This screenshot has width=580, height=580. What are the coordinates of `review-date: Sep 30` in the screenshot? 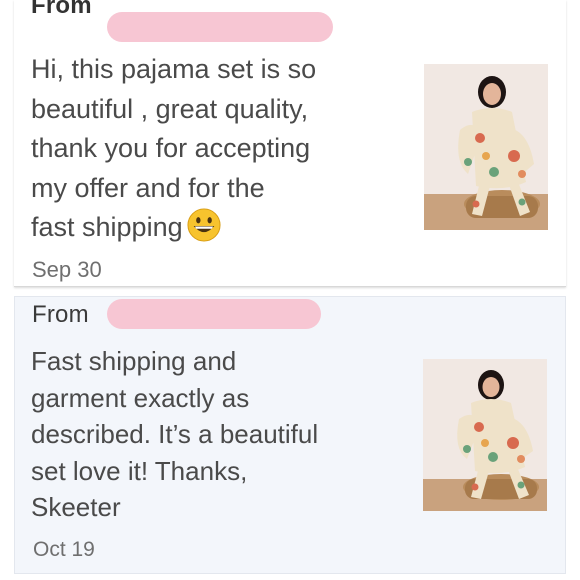 It's located at (67, 269).